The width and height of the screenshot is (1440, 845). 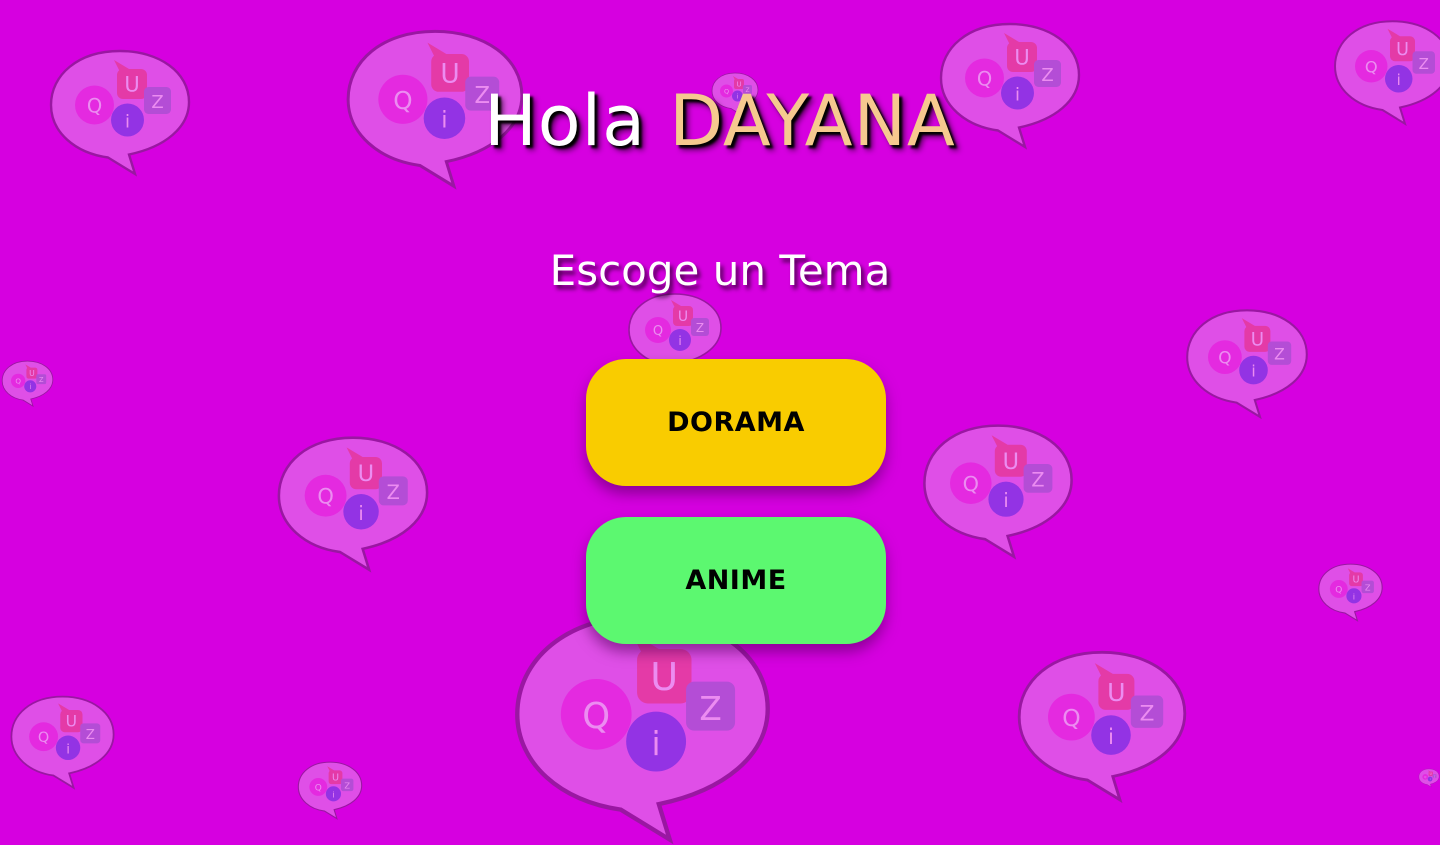 What do you see at coordinates (565, 121) in the screenshot?
I see `greeting-hello: Hola` at bounding box center [565, 121].